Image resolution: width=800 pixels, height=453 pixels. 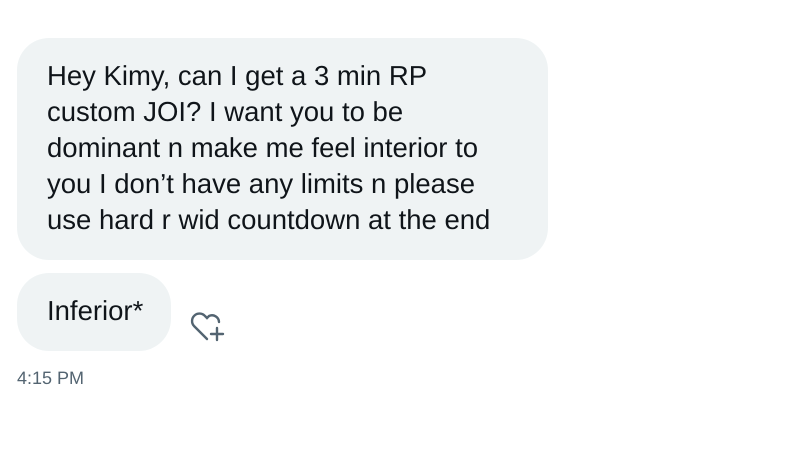 What do you see at coordinates (94, 312) in the screenshot?
I see `message-bubble: Inferior*` at bounding box center [94, 312].